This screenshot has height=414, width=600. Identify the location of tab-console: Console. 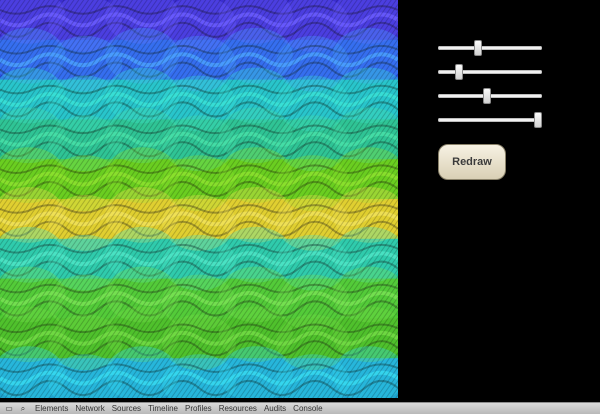
(307, 408).